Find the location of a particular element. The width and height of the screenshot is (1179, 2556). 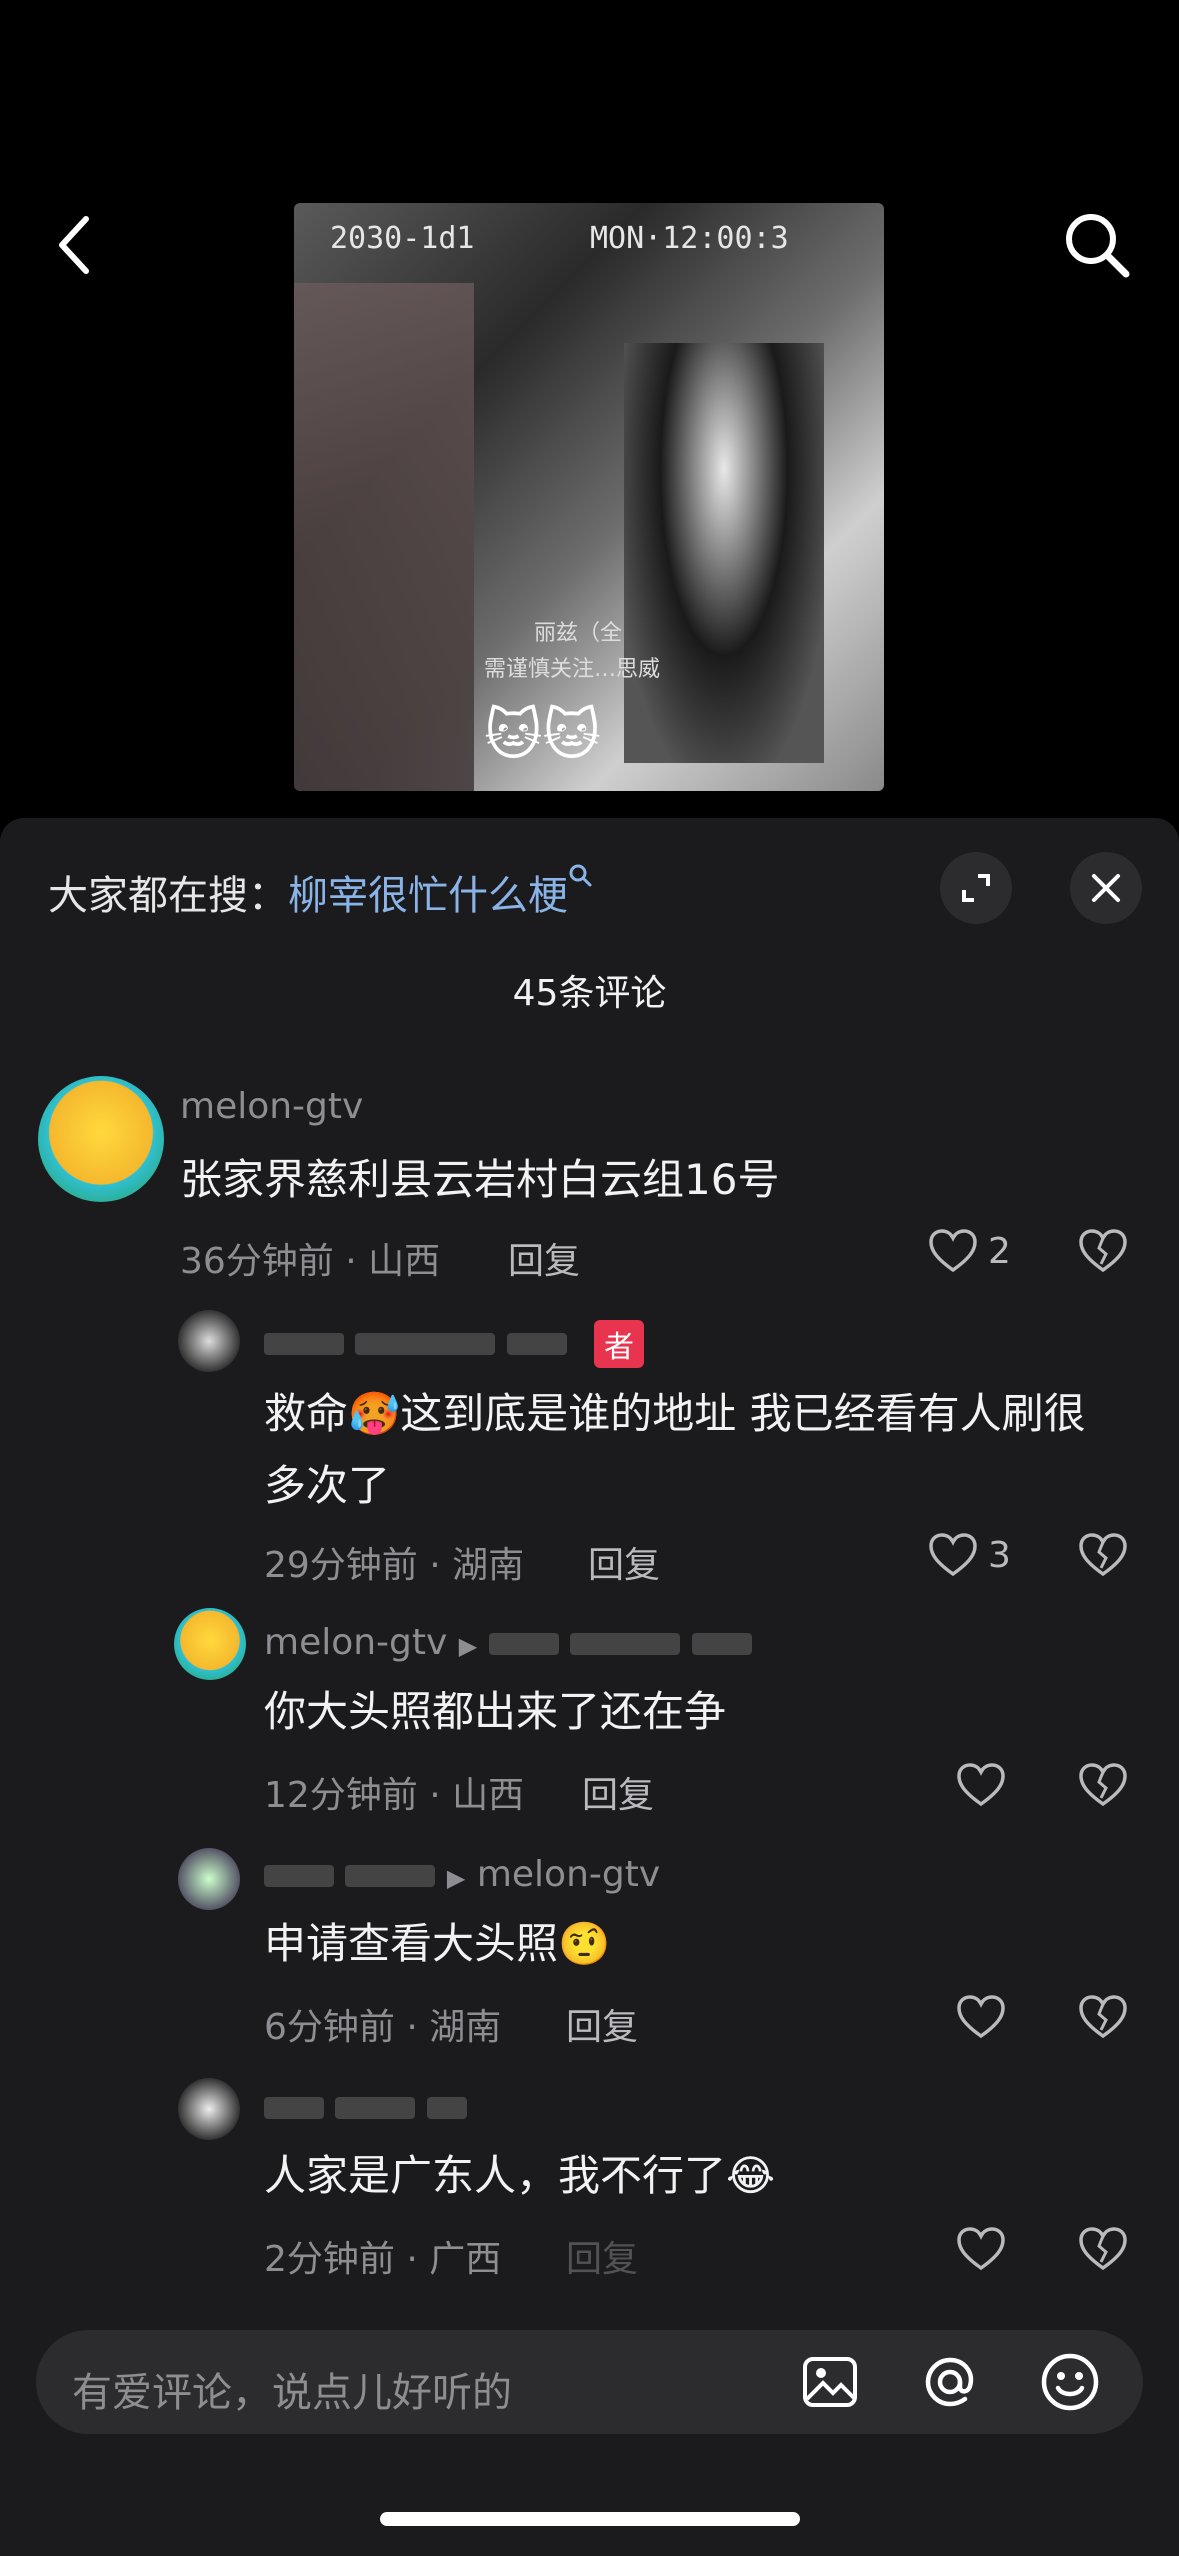

thumbnail-figure-left is located at coordinates (384, 537).